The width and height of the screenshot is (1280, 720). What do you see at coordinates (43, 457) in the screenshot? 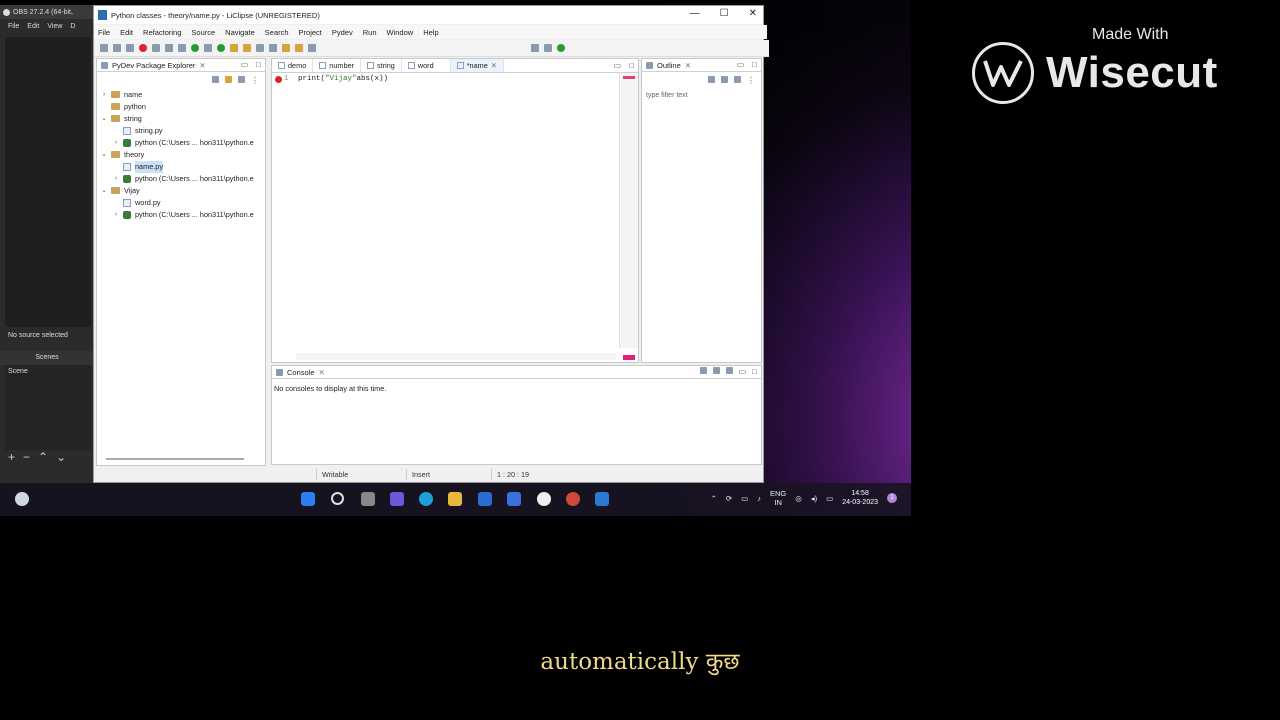
I see `move-up-button: ⌃` at bounding box center [43, 457].